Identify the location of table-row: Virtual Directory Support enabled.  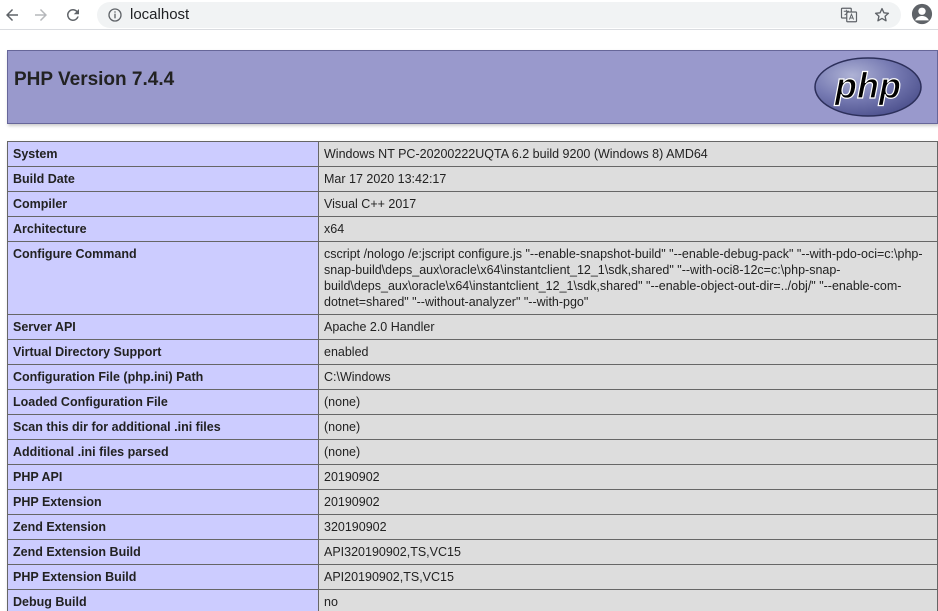
(472, 352).